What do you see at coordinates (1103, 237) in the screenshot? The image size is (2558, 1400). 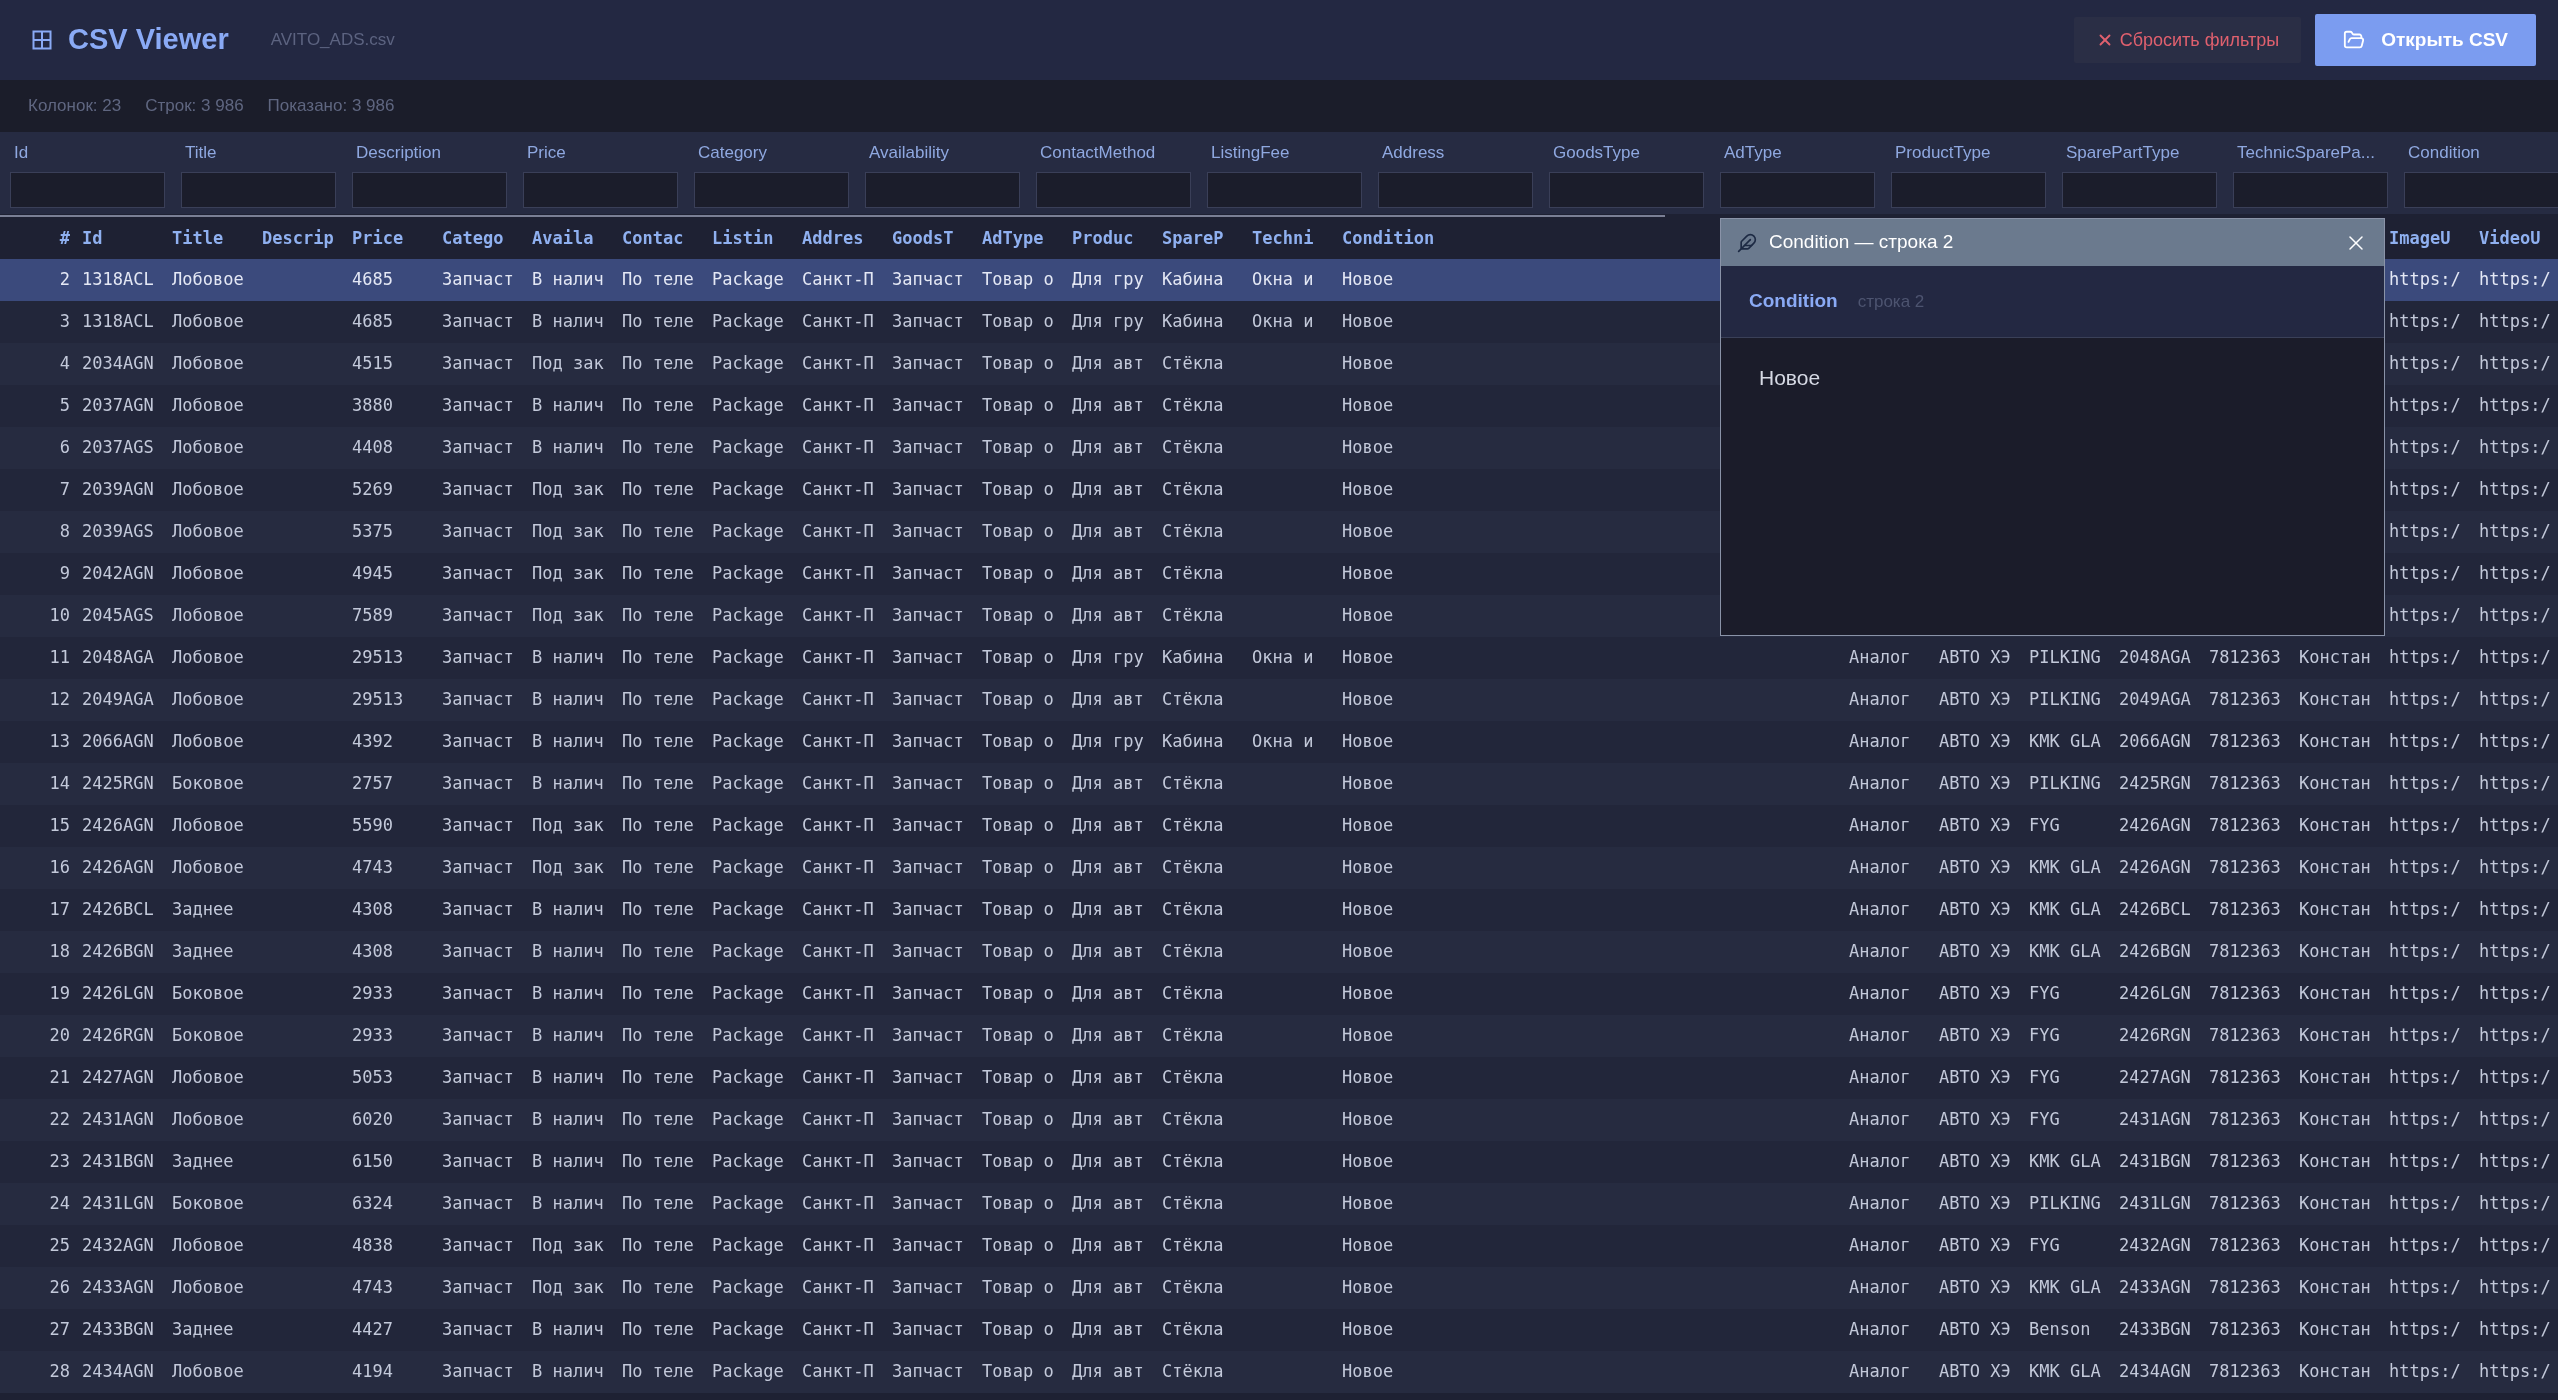 I see `column-header: Produc` at bounding box center [1103, 237].